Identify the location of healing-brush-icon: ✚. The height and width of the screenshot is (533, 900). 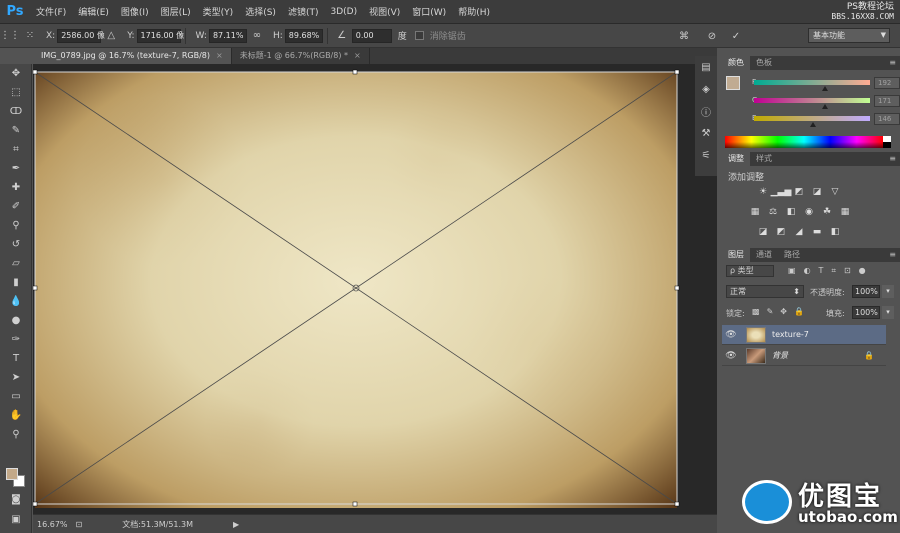
(16, 187).